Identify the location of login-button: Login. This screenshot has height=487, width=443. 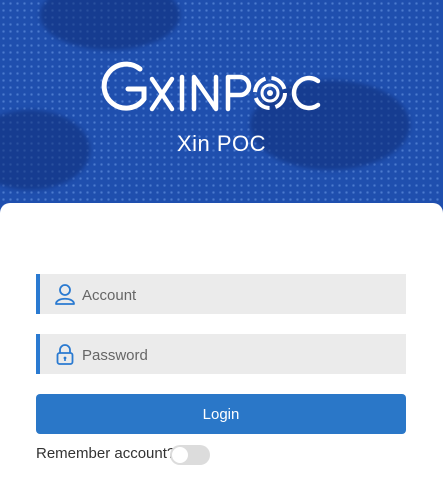
(221, 414).